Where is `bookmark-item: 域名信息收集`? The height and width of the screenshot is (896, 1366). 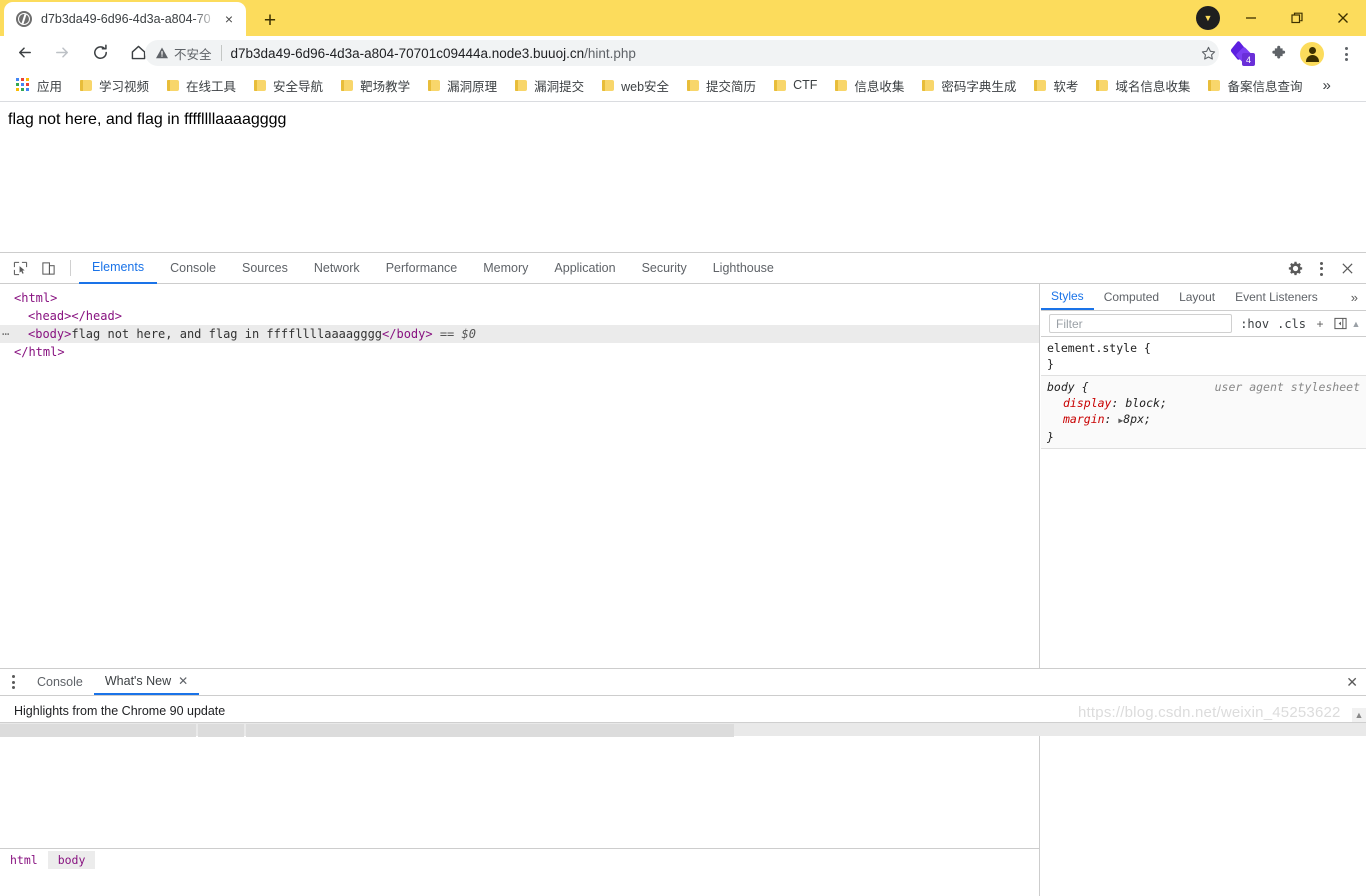 bookmark-item: 域名信息收集 is located at coordinates (1143, 85).